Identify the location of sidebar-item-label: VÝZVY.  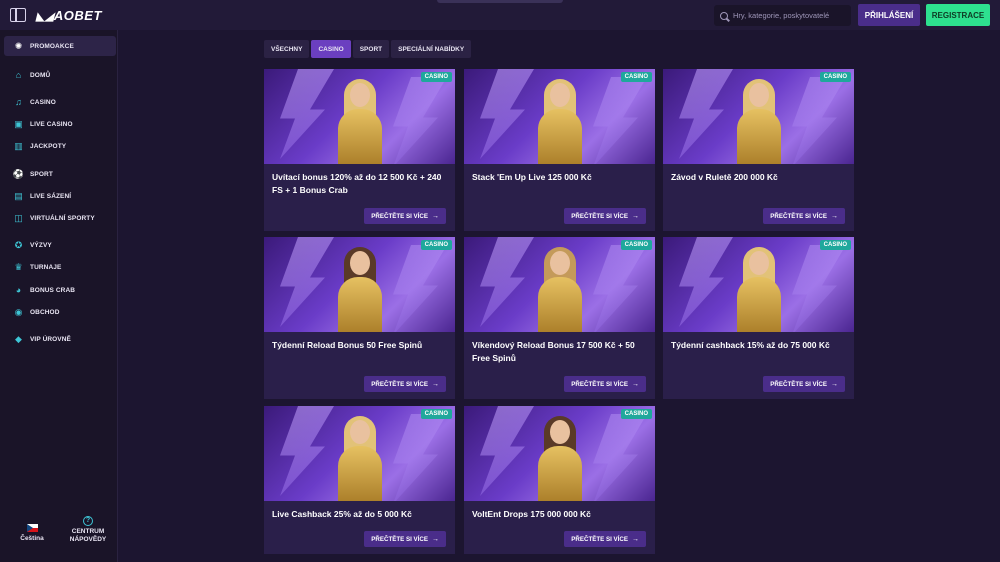
(41, 245).